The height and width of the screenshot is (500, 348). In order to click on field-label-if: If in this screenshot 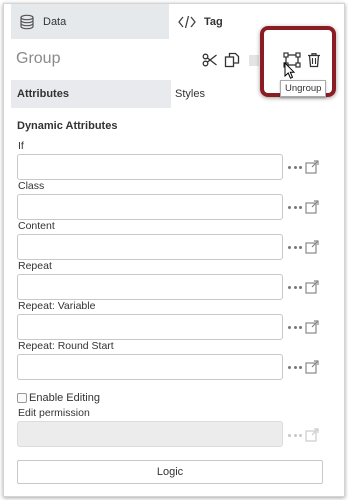, I will do `click(21, 146)`.